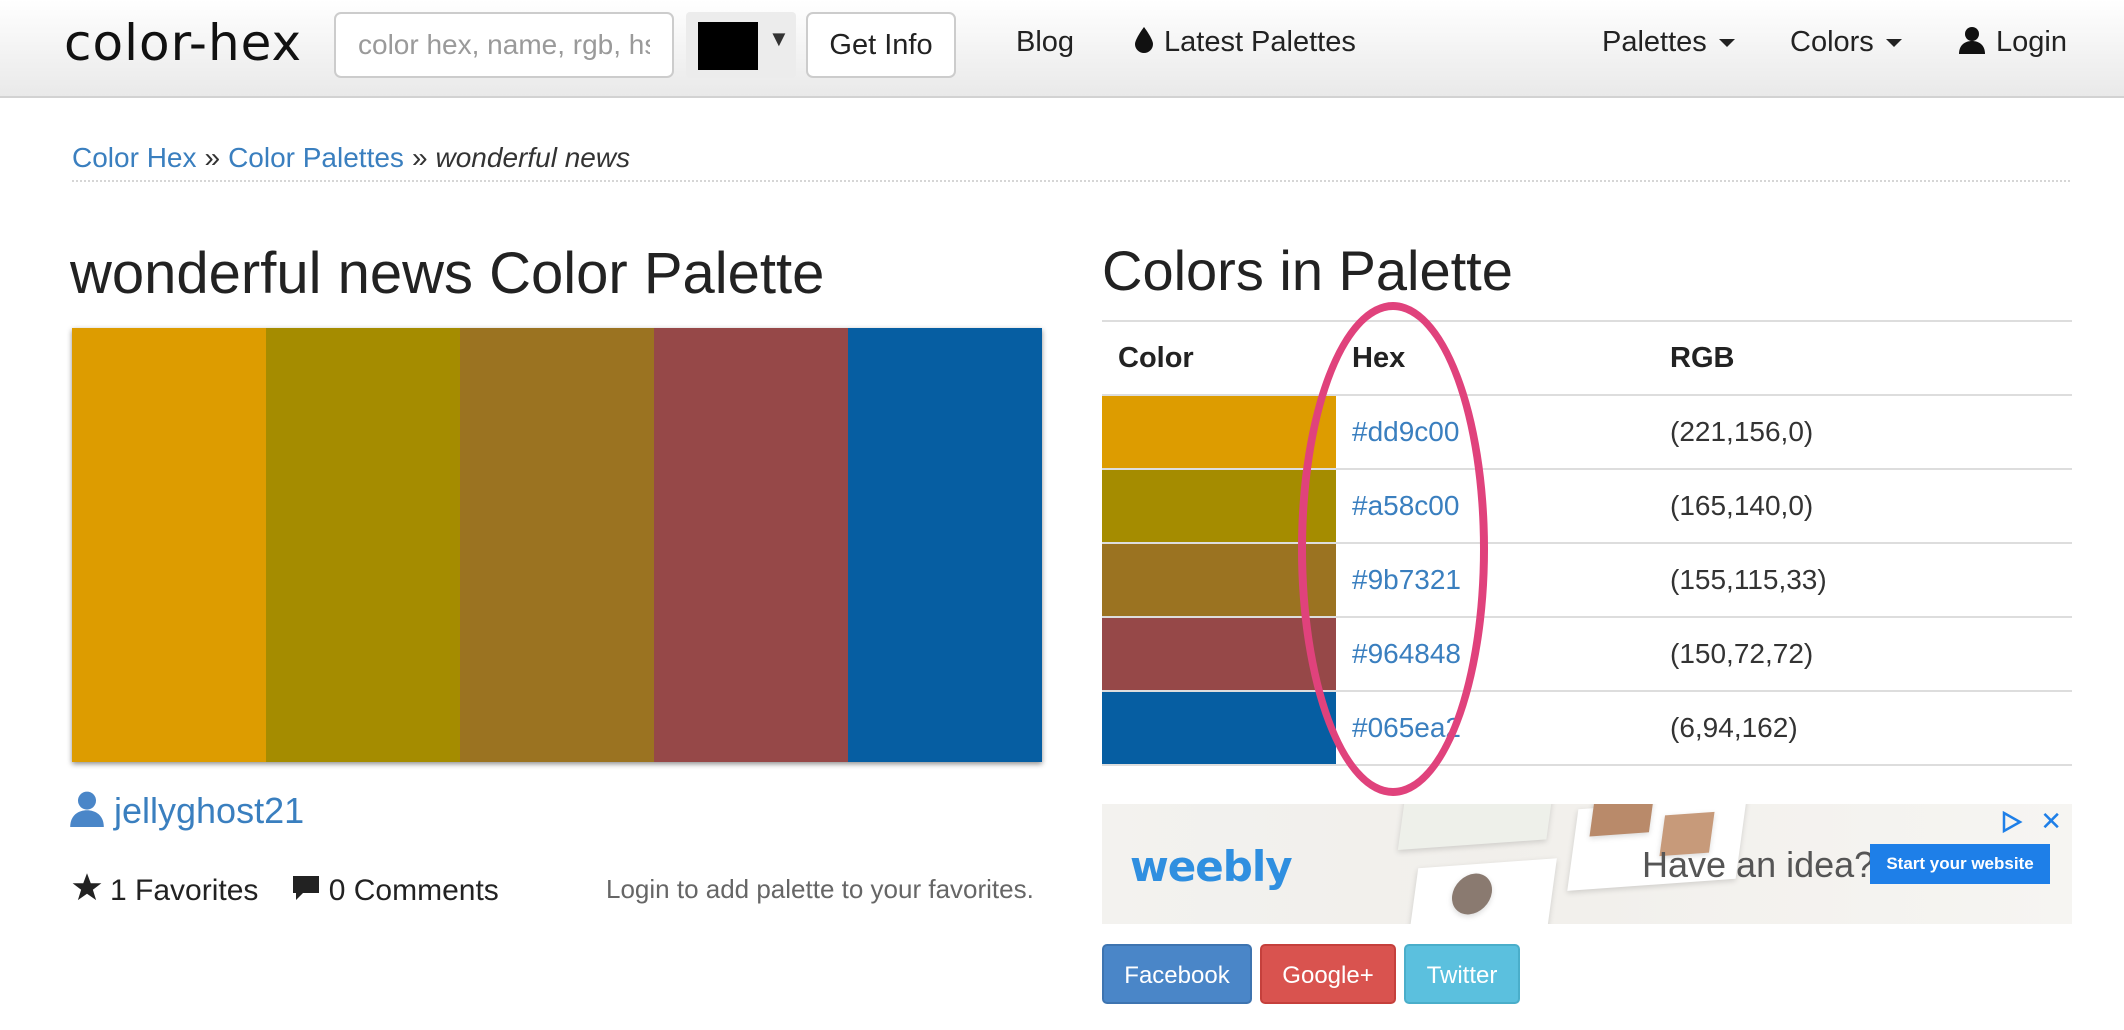 The height and width of the screenshot is (1030, 2124). What do you see at coordinates (1863, 580) in the screenshot?
I see `rgb-cell: (155,115,33)` at bounding box center [1863, 580].